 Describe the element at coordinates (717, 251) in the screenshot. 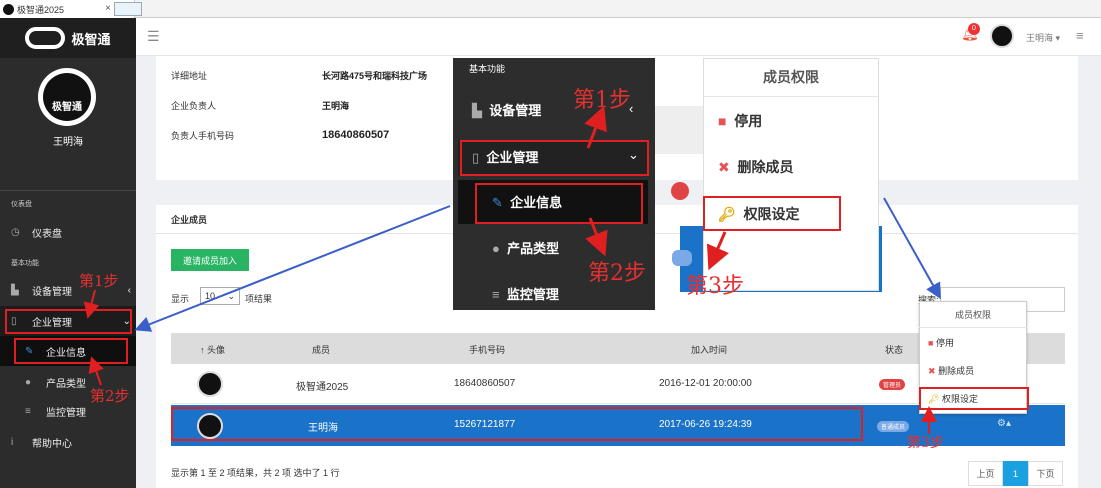

I see `zoom-arrow-step3` at that location.